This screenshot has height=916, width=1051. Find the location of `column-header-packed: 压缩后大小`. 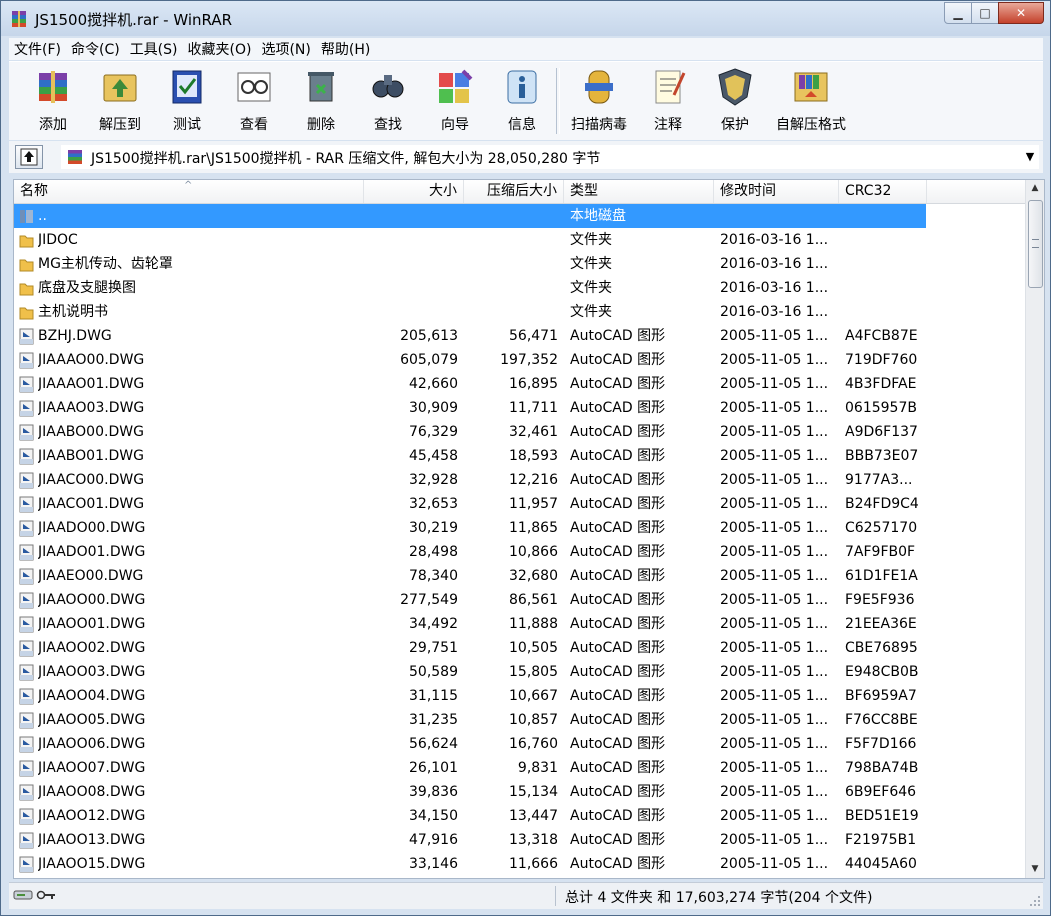

column-header-packed: 压缩后大小 is located at coordinates (514, 191).